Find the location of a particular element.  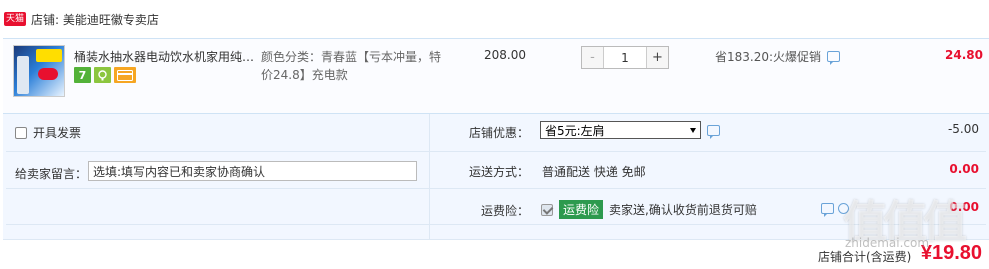

shop-header: 天猫 店铺: 美能迪旺徽专卖店 is located at coordinates (494, 19).